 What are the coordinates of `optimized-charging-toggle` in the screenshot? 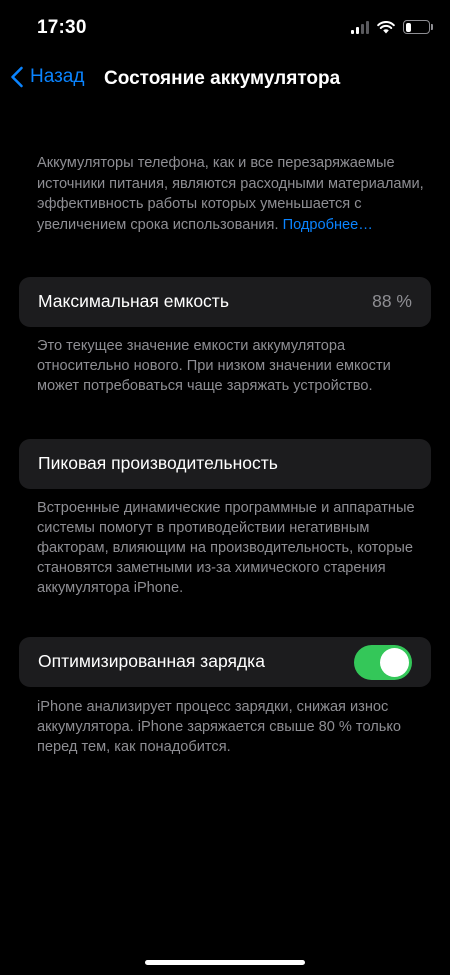 It's located at (383, 662).